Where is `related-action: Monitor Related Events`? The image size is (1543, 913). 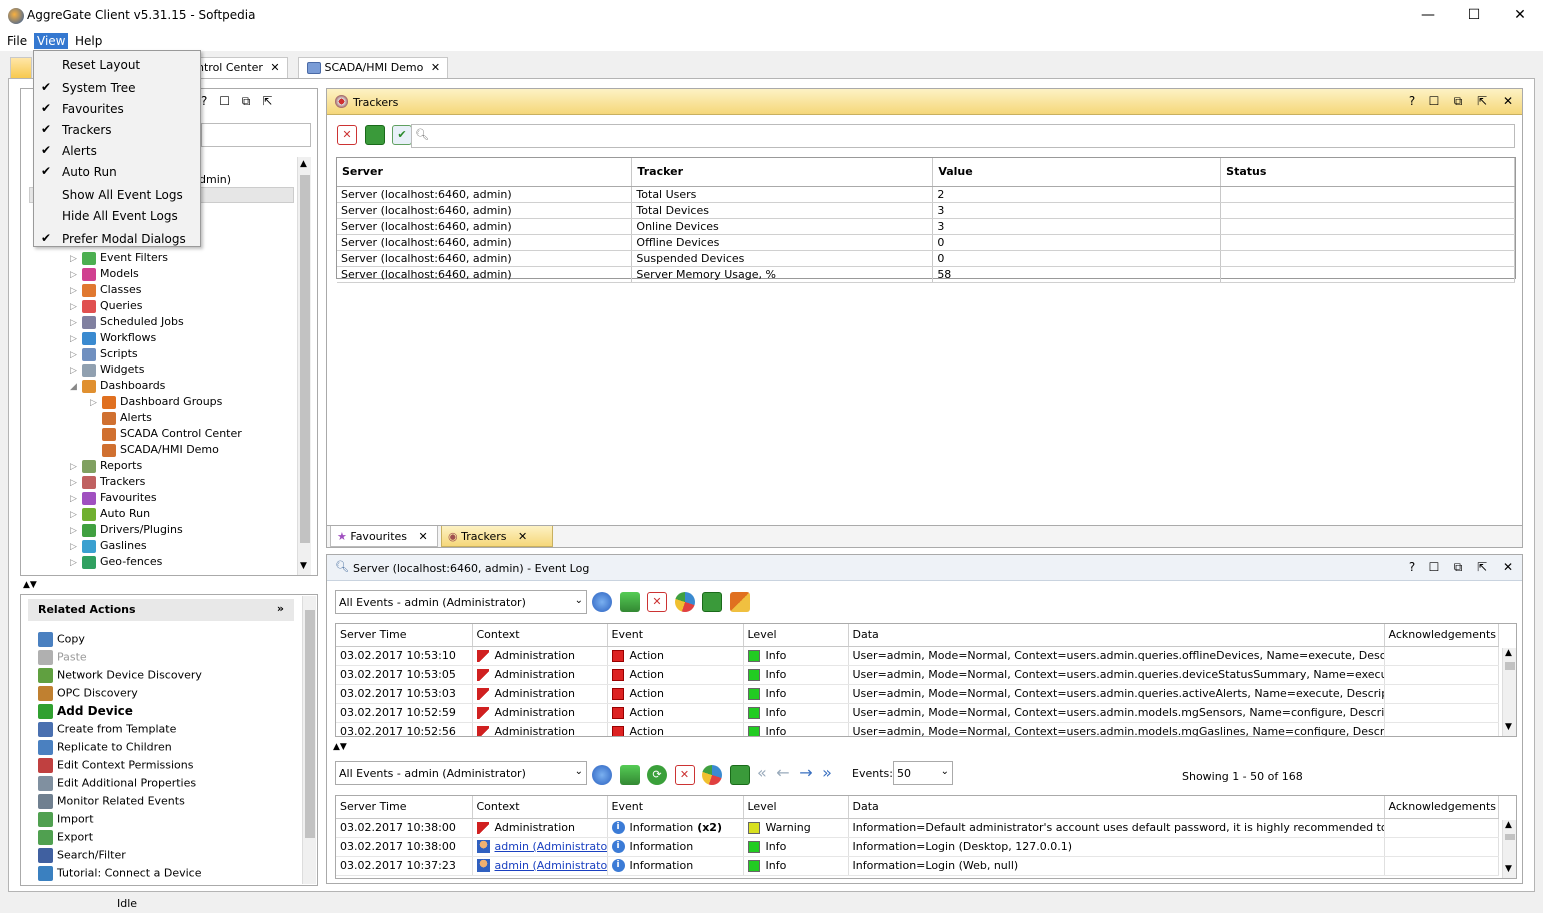 related-action: Monitor Related Events is located at coordinates (111, 803).